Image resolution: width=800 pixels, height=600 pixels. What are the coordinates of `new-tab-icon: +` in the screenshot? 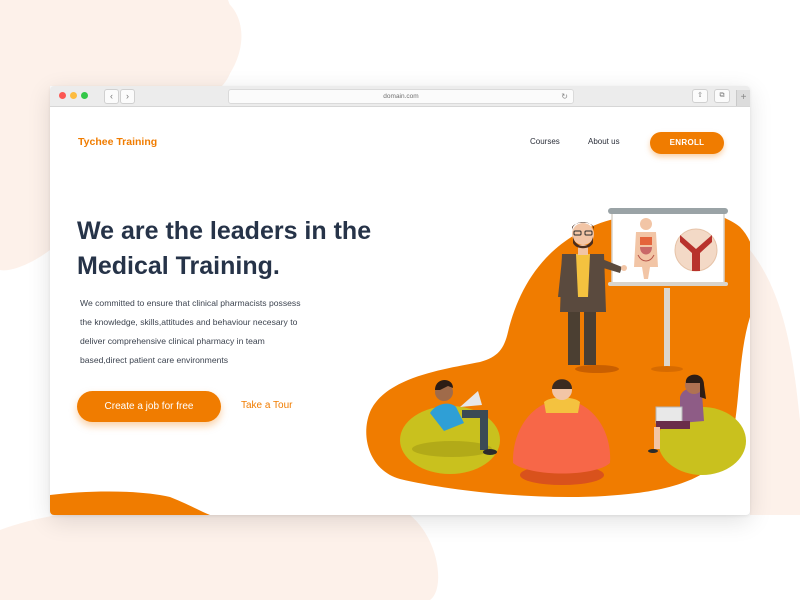 It's located at (743, 98).